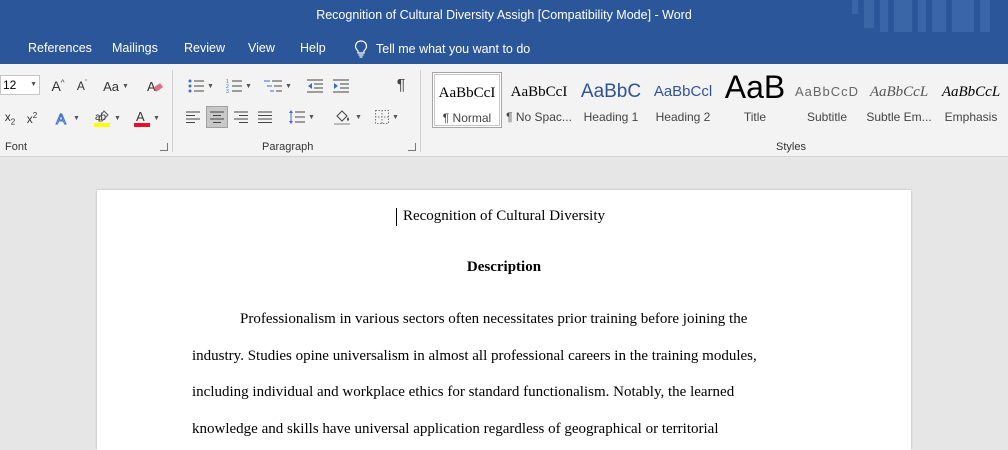  I want to click on multilevel-list-icon, so click(273, 86).